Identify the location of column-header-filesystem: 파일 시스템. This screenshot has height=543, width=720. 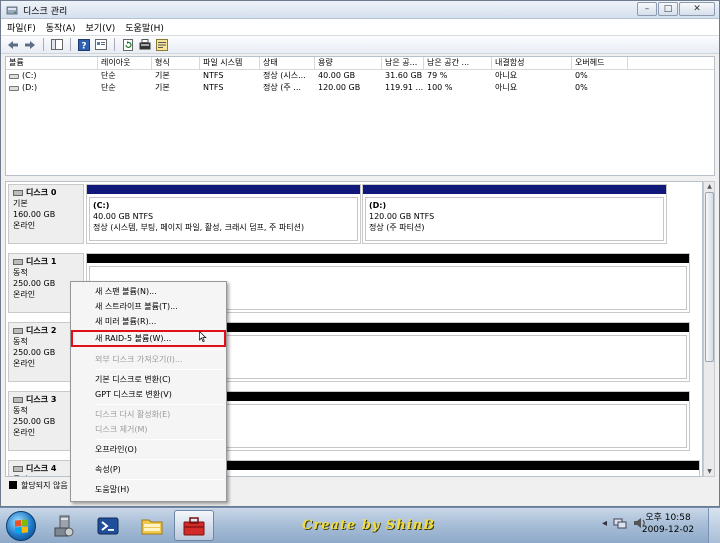
(230, 63).